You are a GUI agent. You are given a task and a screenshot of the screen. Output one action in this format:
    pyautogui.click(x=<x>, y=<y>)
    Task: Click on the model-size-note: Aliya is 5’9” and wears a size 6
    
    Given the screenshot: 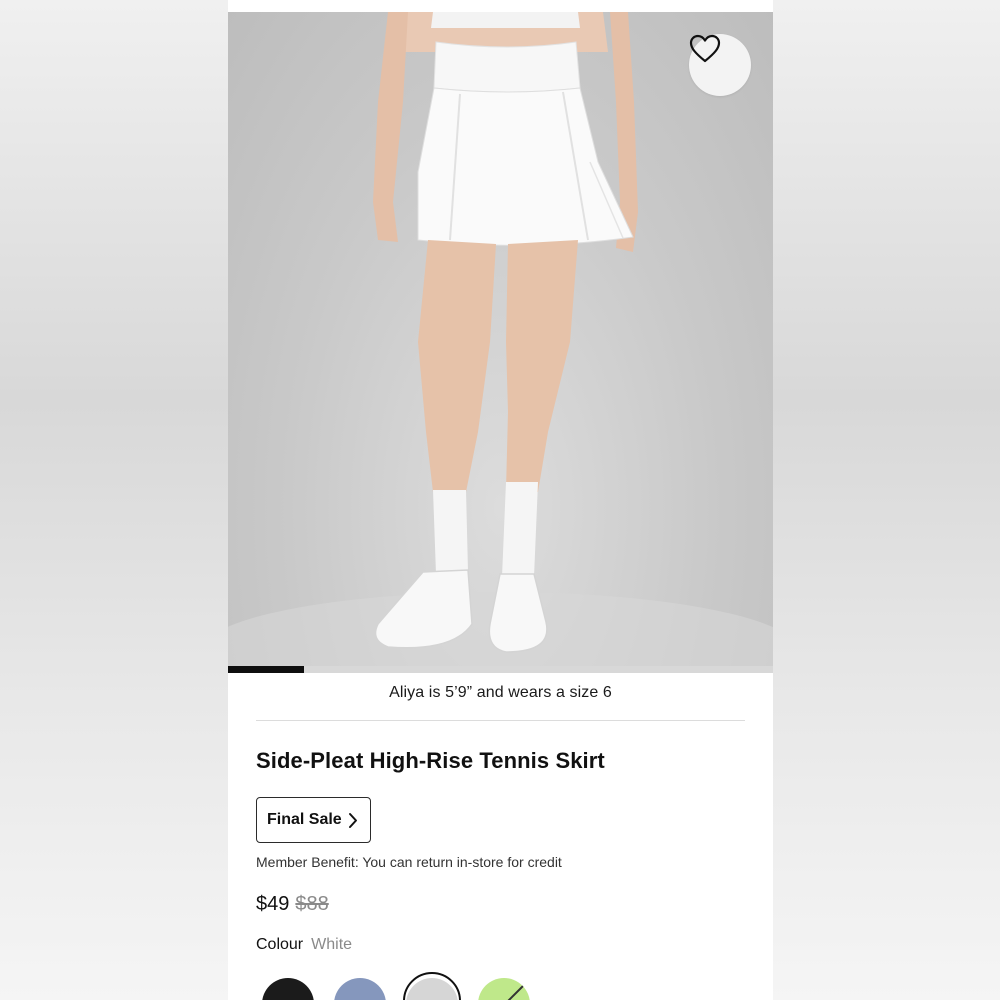 What is the action you would take?
    pyautogui.click(x=500, y=692)
    